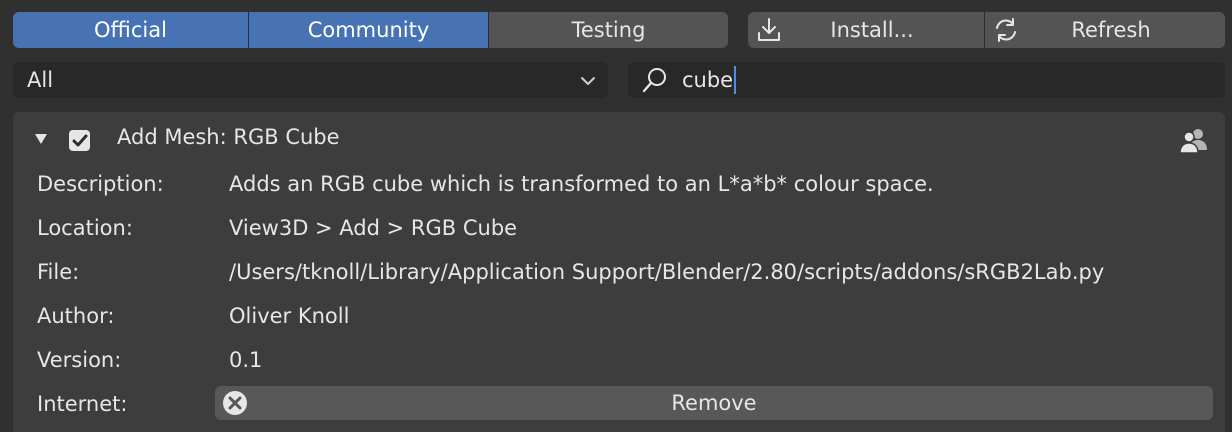 Image resolution: width=1232 pixels, height=432 pixels. Describe the element at coordinates (85, 228) in the screenshot. I see `detail-key: Location:` at that location.